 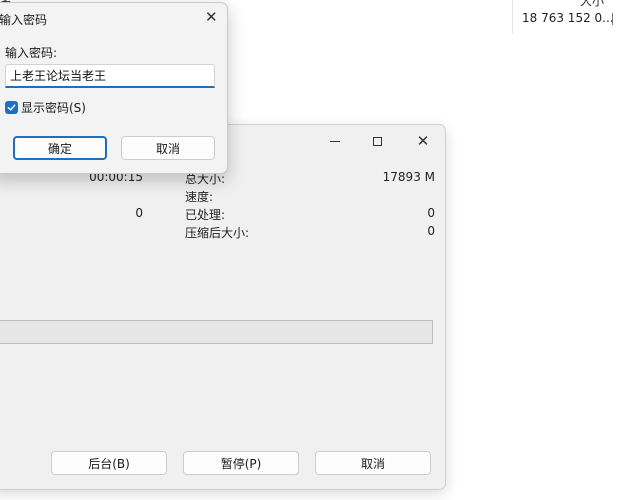 What do you see at coordinates (31, 53) in the screenshot?
I see `password-prompt-label: 输入密码:` at bounding box center [31, 53].